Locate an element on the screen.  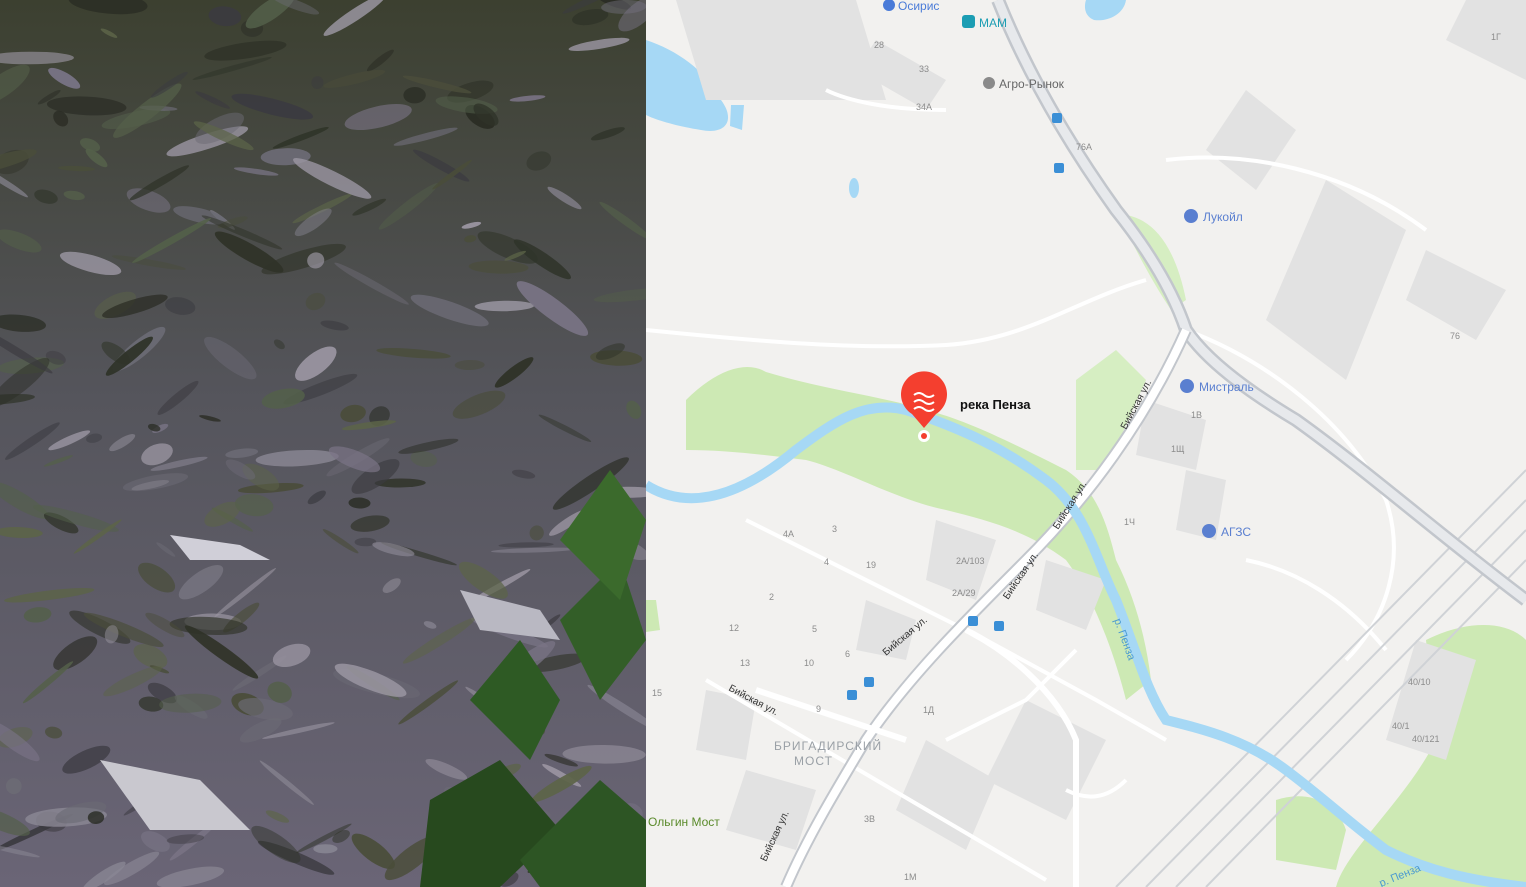
pin-label: река Пенза is located at coordinates (995, 404).